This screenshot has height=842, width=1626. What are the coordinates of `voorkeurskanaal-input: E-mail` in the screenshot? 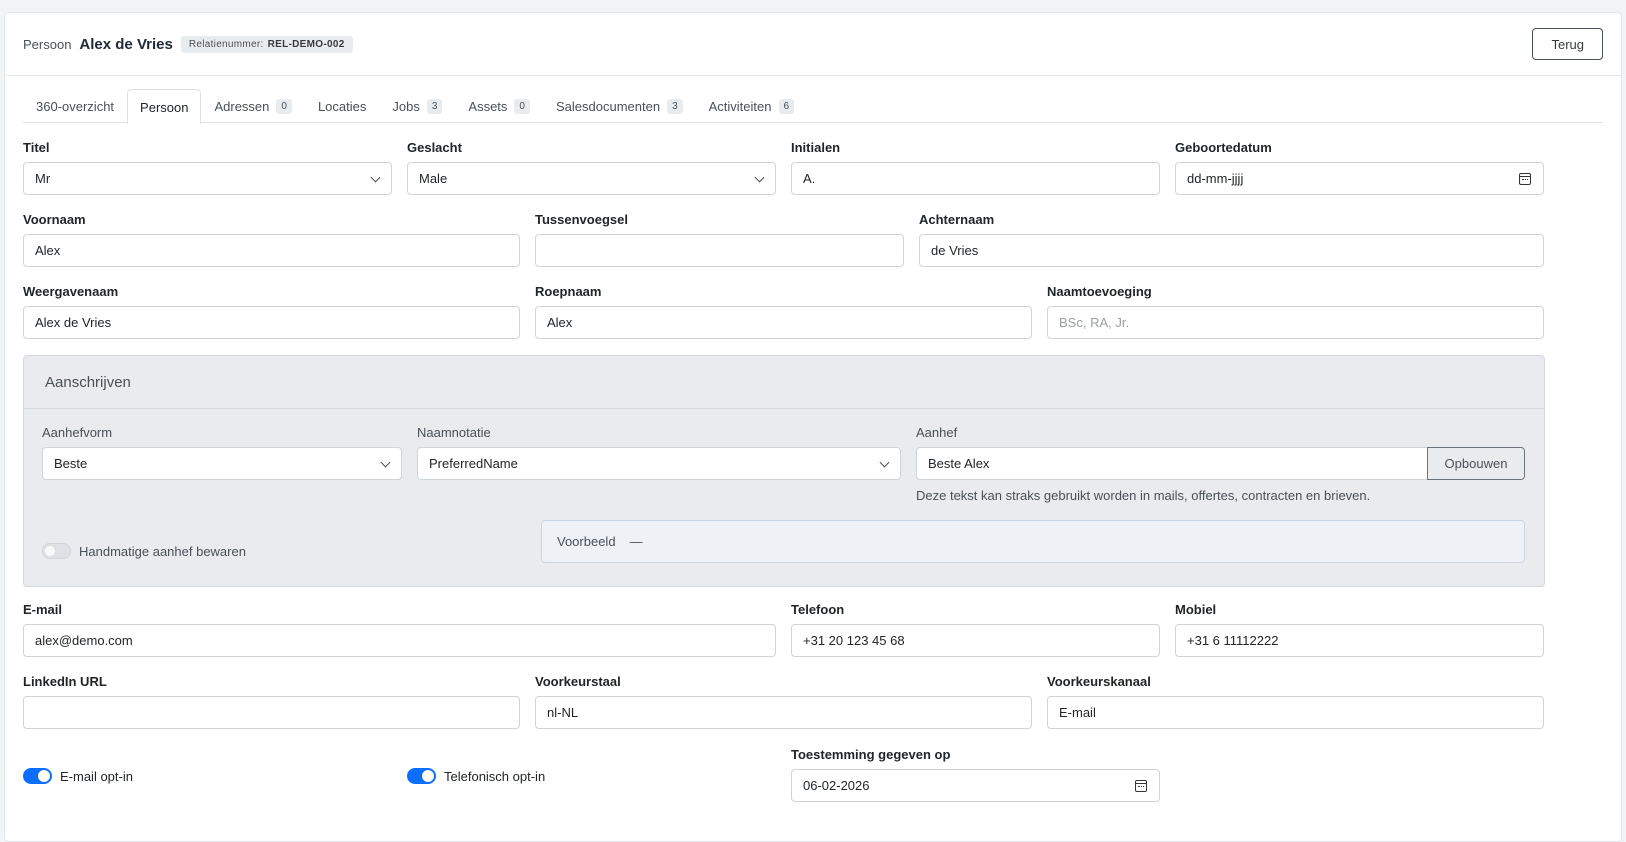 It's located at (1295, 712).